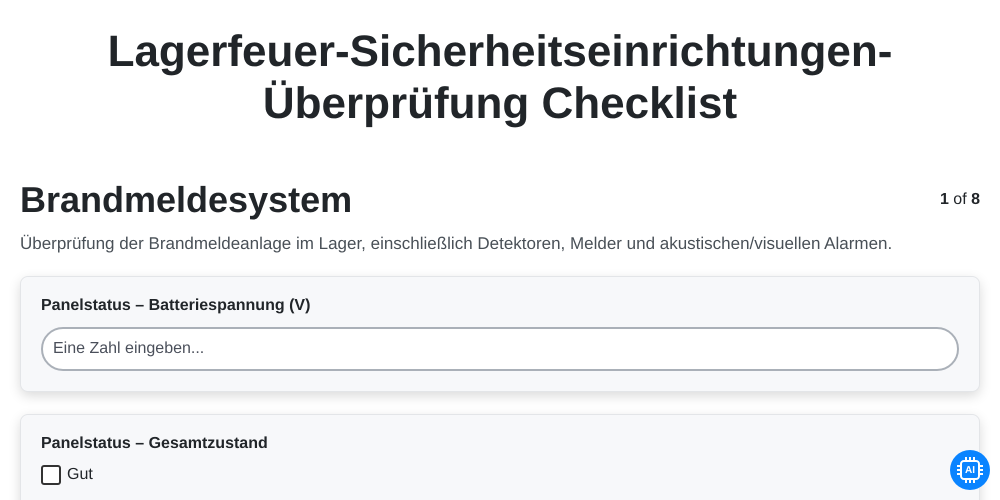 The height and width of the screenshot is (500, 1000). I want to click on page-counter: 1 of 8, so click(960, 200).